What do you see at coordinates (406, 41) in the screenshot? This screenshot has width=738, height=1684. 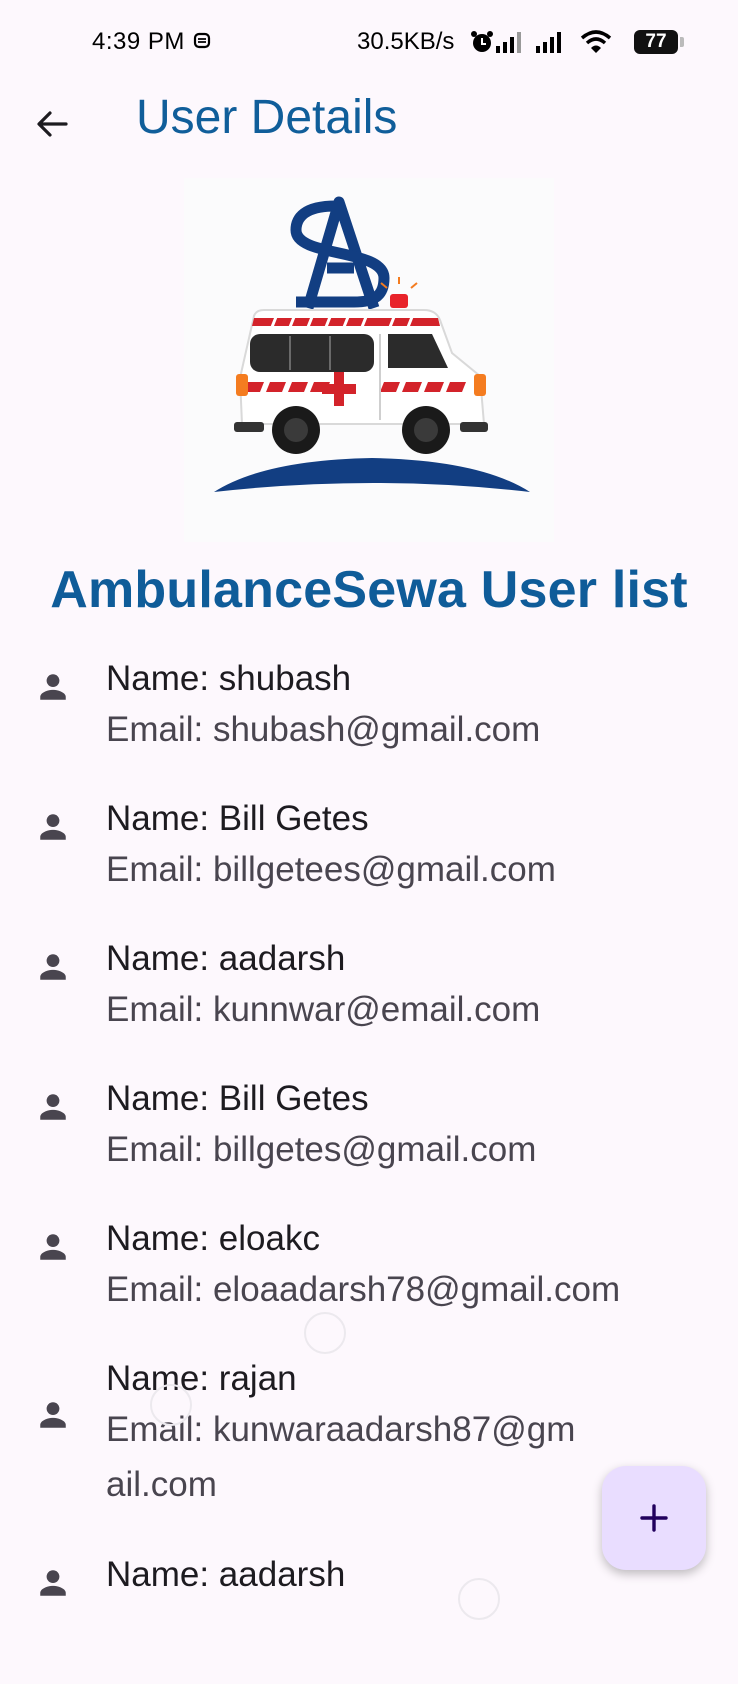 I see `network-speed: 30.5KB/s` at bounding box center [406, 41].